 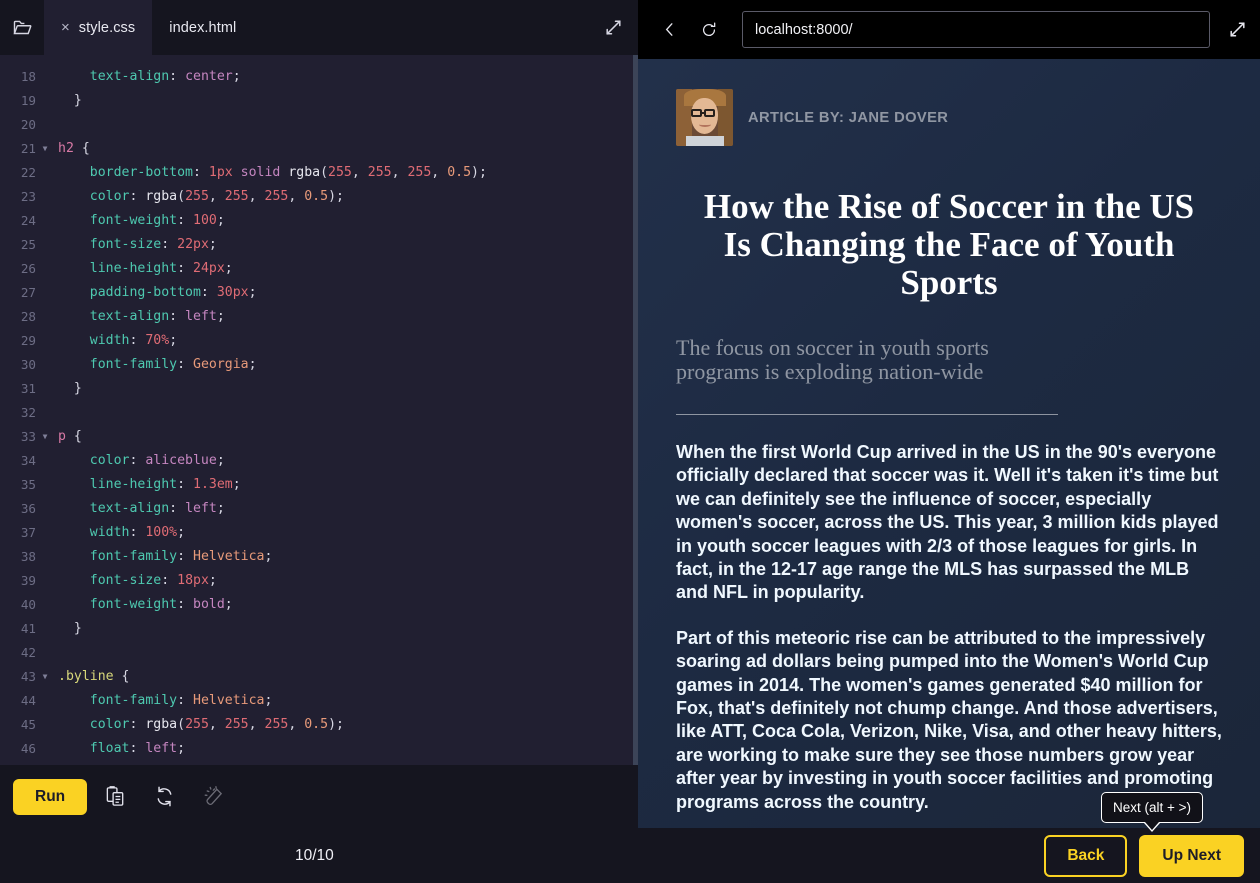 What do you see at coordinates (976, 29) in the screenshot?
I see `url-input: localhost:8000/` at bounding box center [976, 29].